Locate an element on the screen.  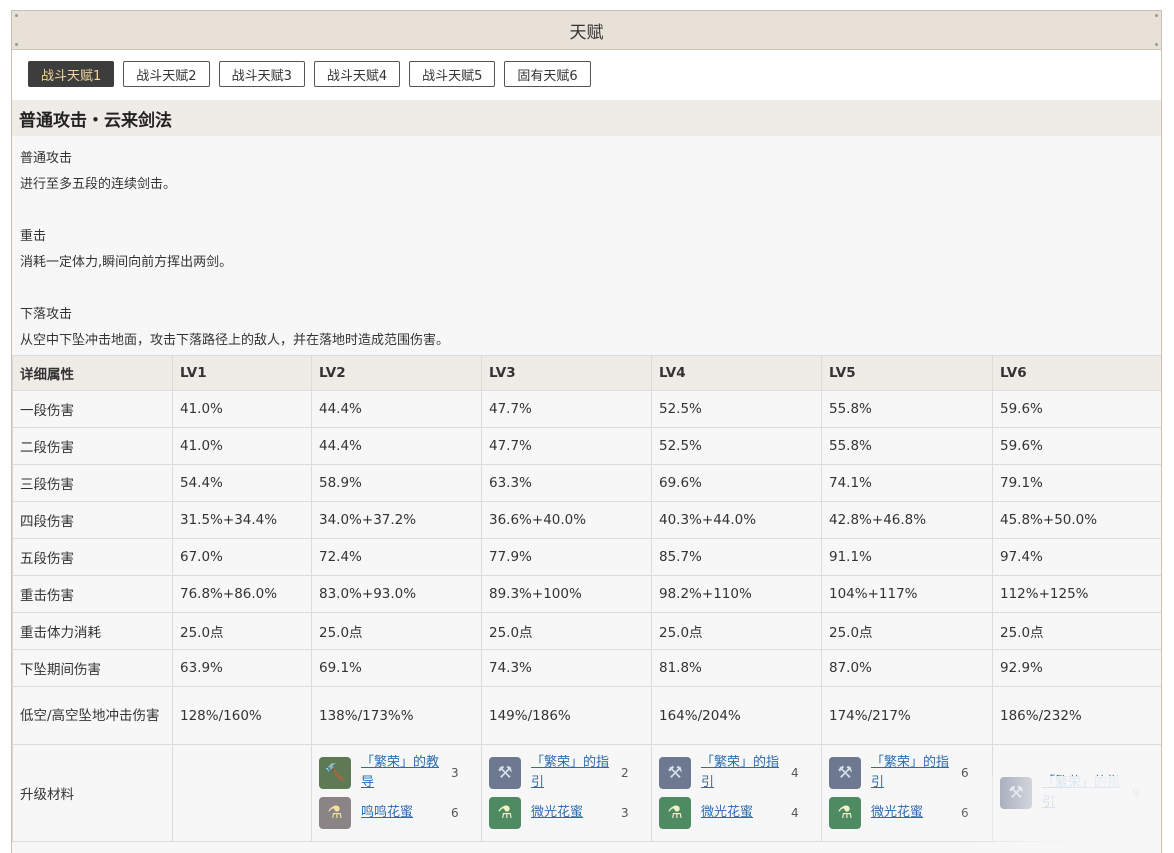
table-row: 一段伤害 41.0% 44.4% 47.7% 52.5% 55.8% 59.6% is located at coordinates (586, 409).